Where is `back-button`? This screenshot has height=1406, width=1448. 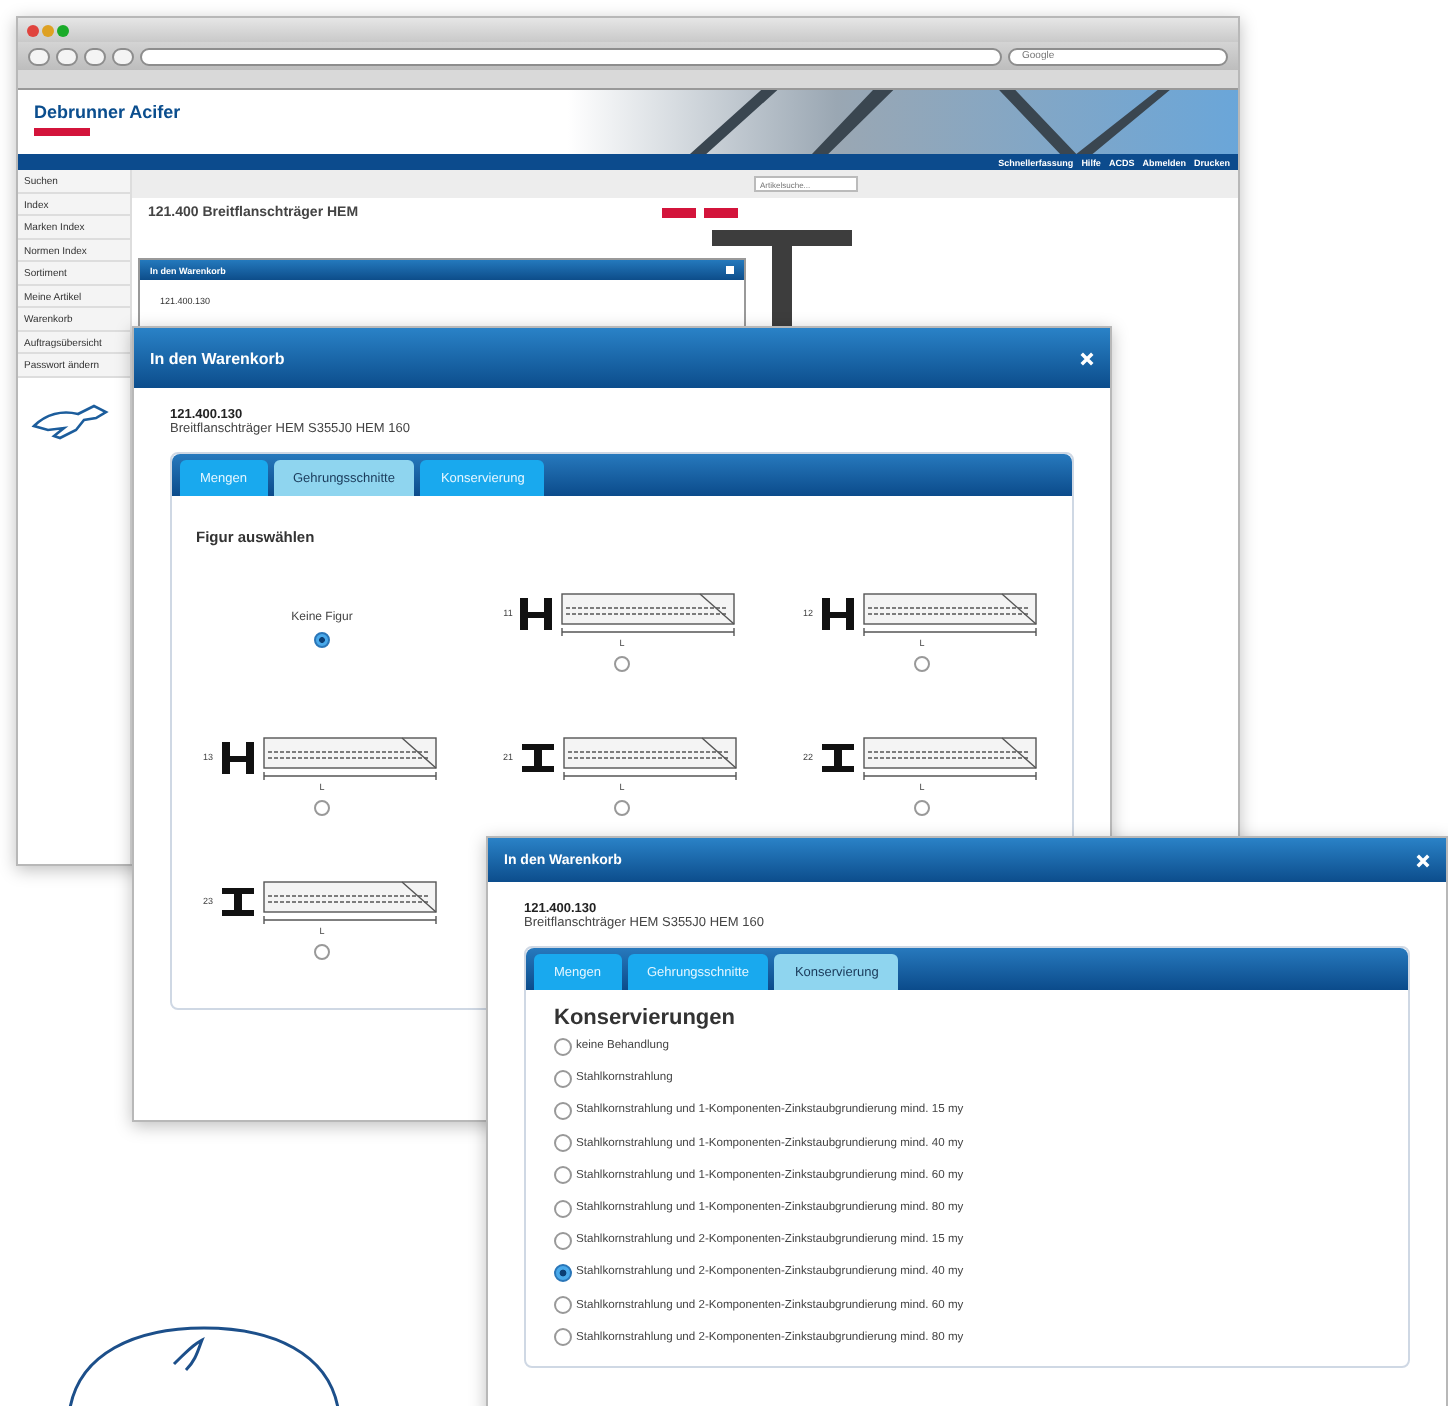
back-button is located at coordinates (39, 56).